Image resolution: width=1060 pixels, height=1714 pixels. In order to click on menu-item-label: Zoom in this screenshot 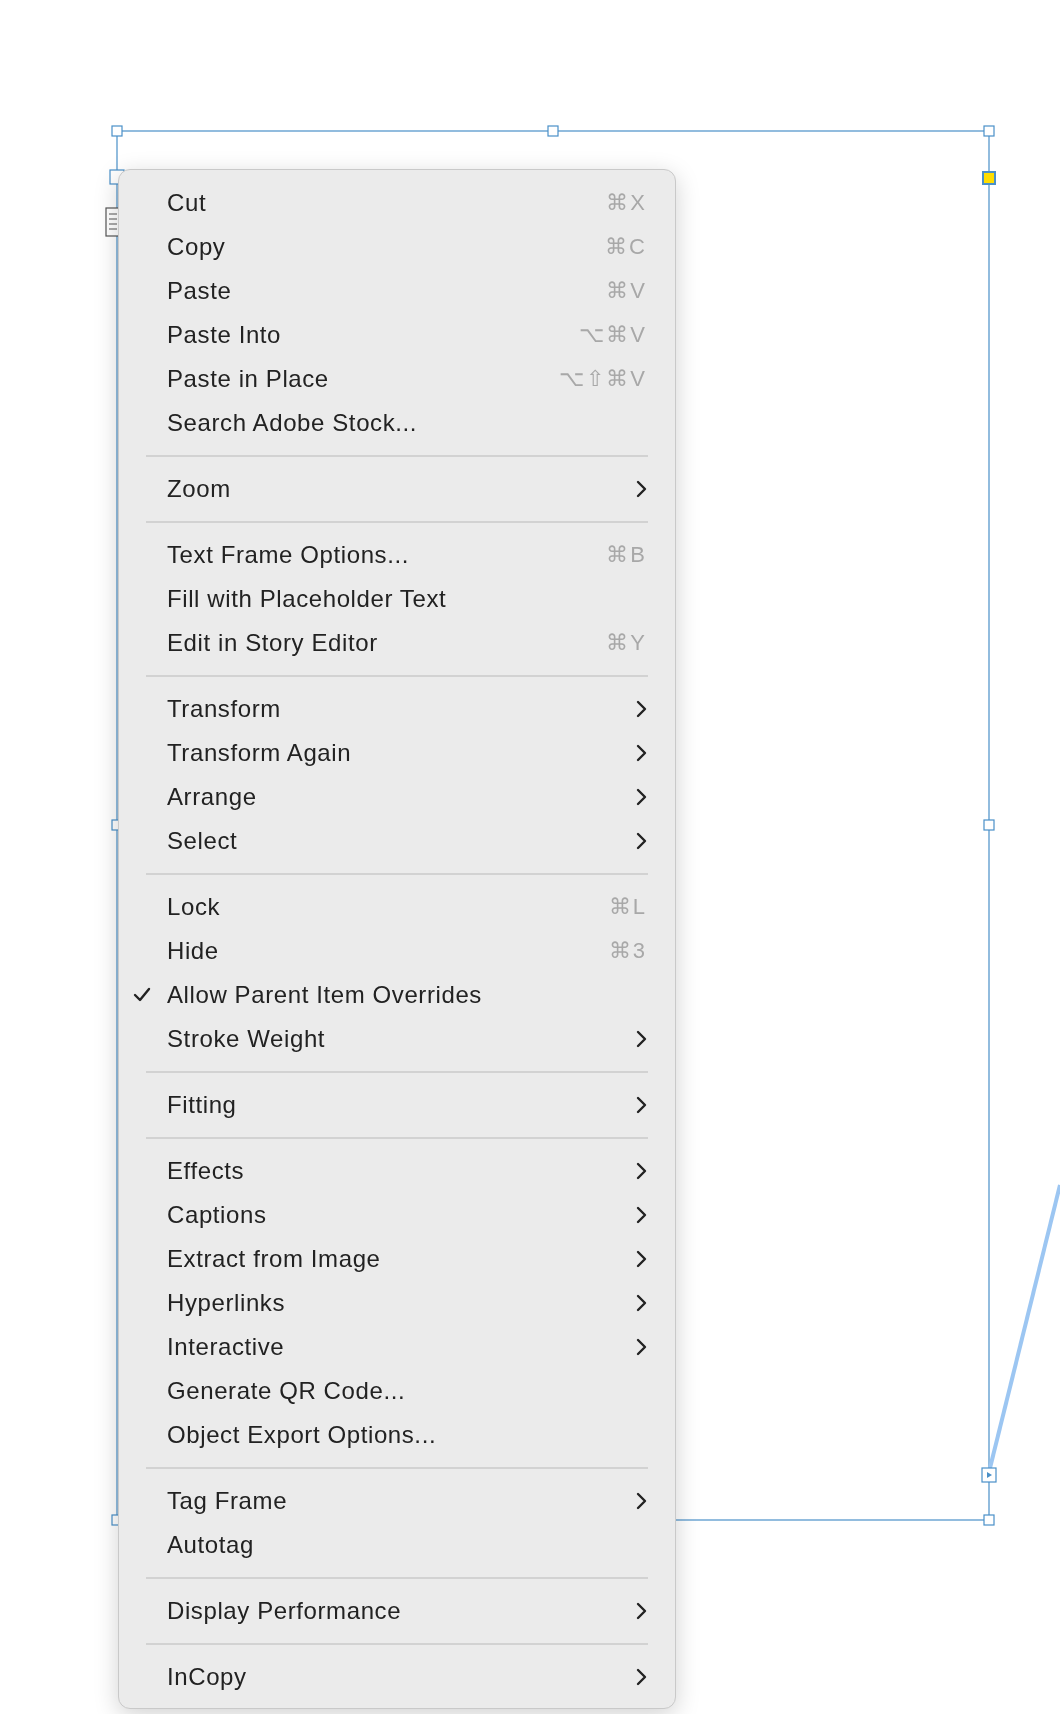, I will do `click(199, 489)`.